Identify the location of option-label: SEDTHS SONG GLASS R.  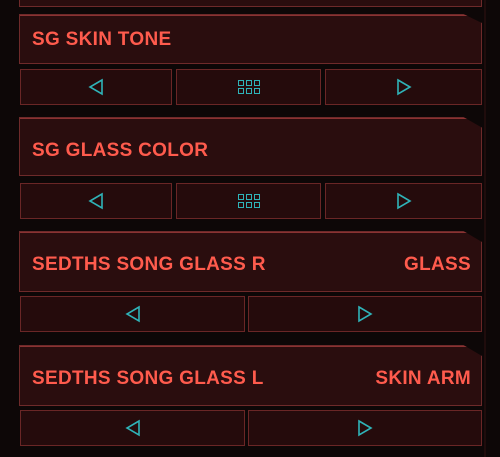
(149, 264).